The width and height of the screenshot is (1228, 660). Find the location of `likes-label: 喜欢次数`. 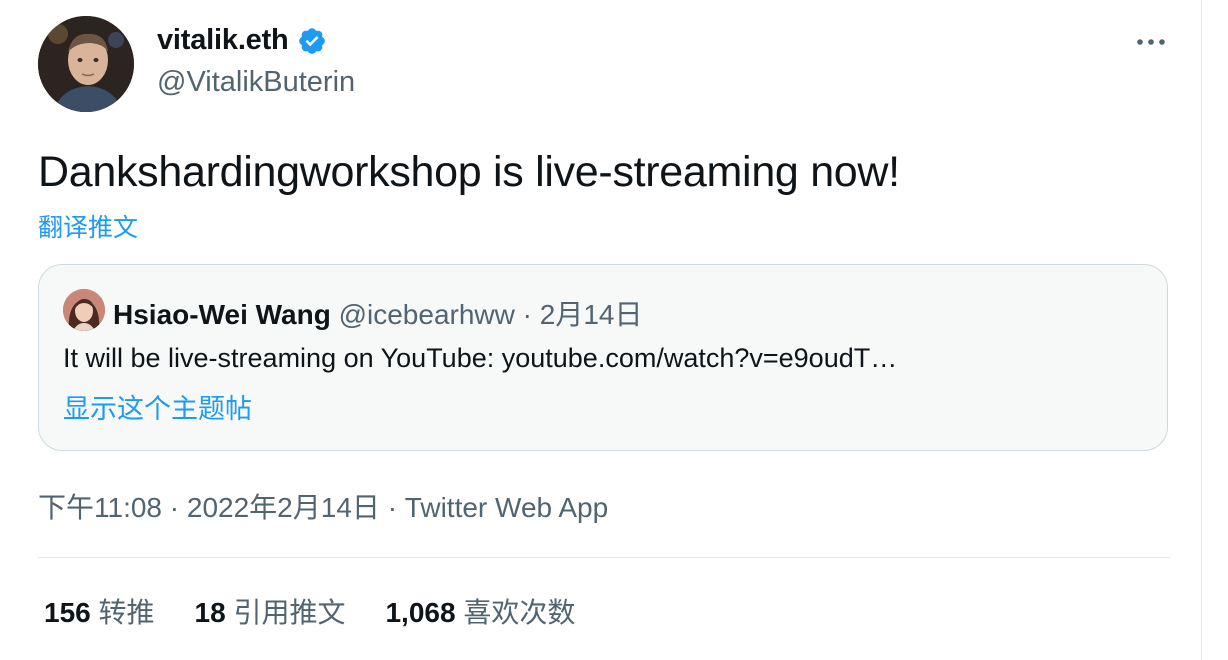

likes-label: 喜欢次数 is located at coordinates (519, 612).